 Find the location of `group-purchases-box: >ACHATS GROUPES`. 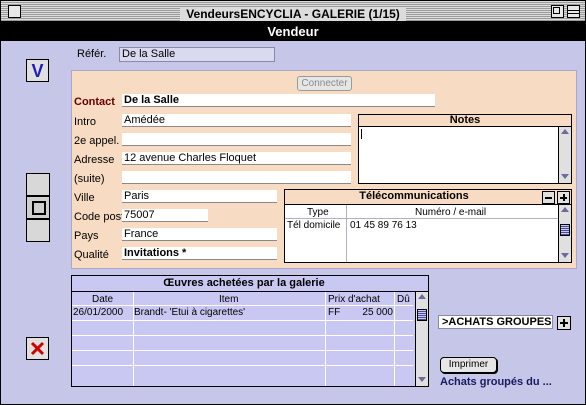

group-purchases-box: >ACHATS GROUPES is located at coordinates (495, 322).